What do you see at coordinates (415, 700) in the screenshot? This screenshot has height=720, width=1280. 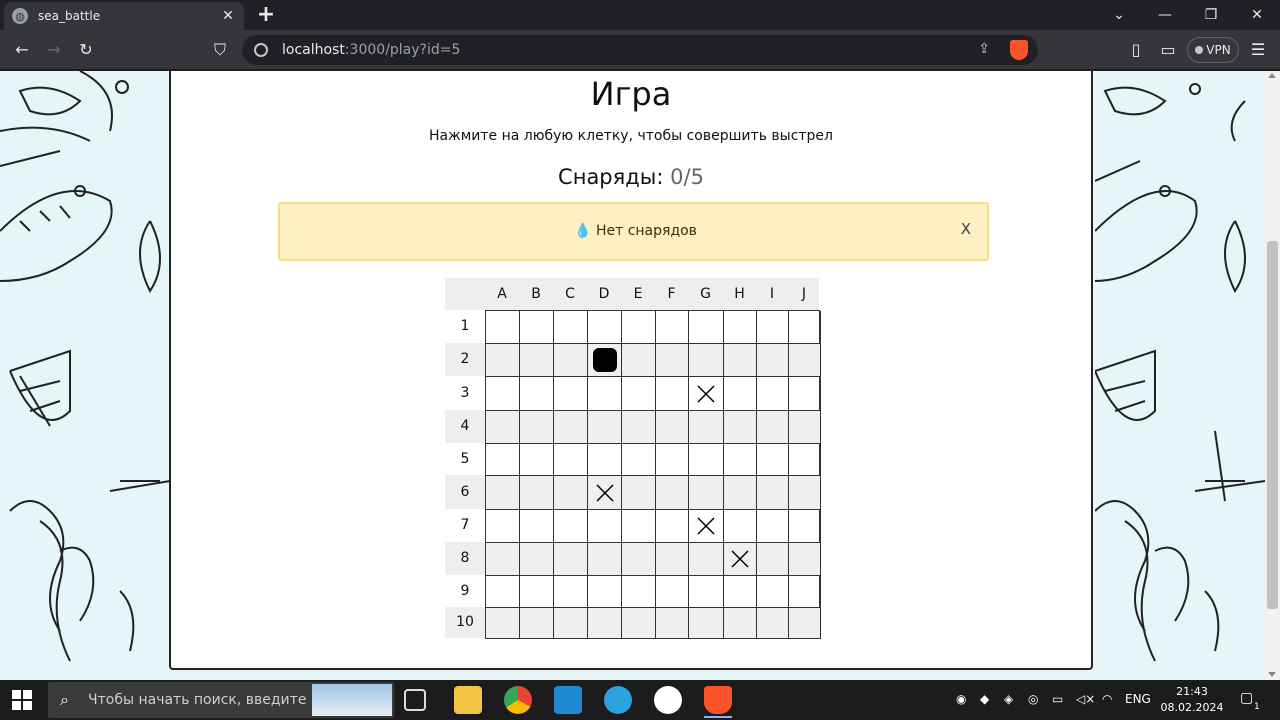 I see `task-view-icon` at bounding box center [415, 700].